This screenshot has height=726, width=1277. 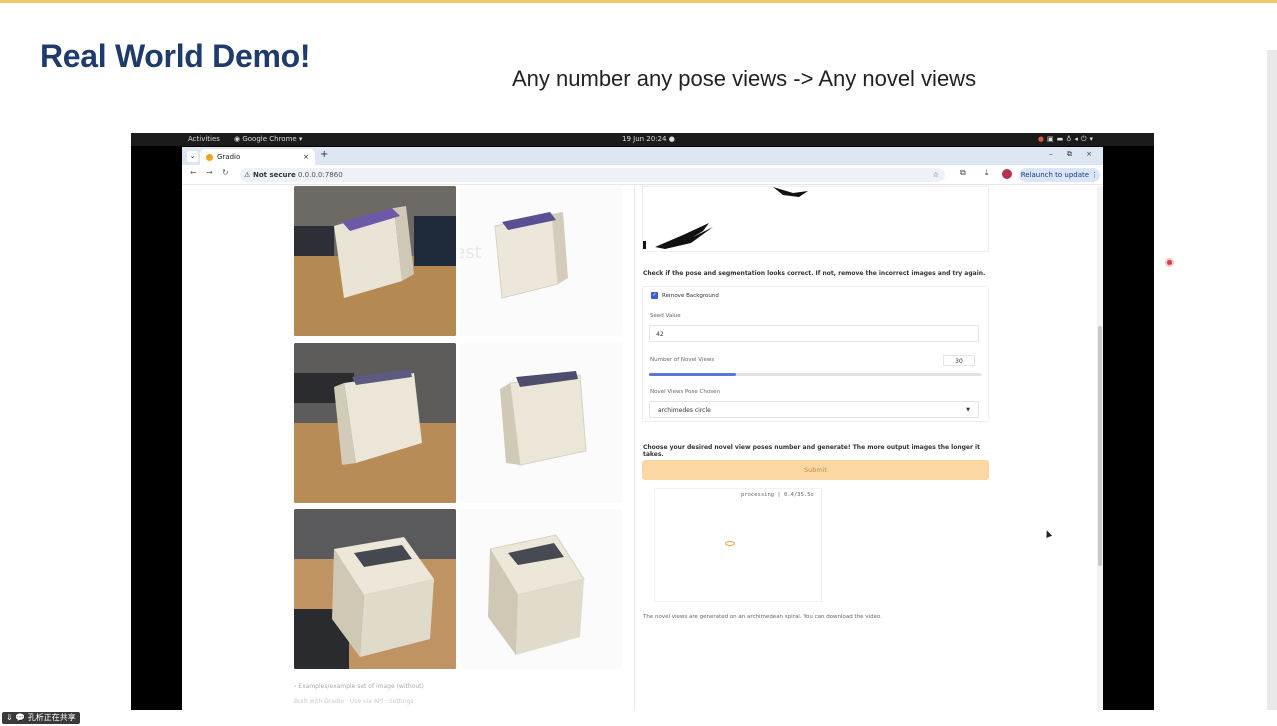 I want to click on bookmark-star-icon: ☆, so click(x=936, y=175).